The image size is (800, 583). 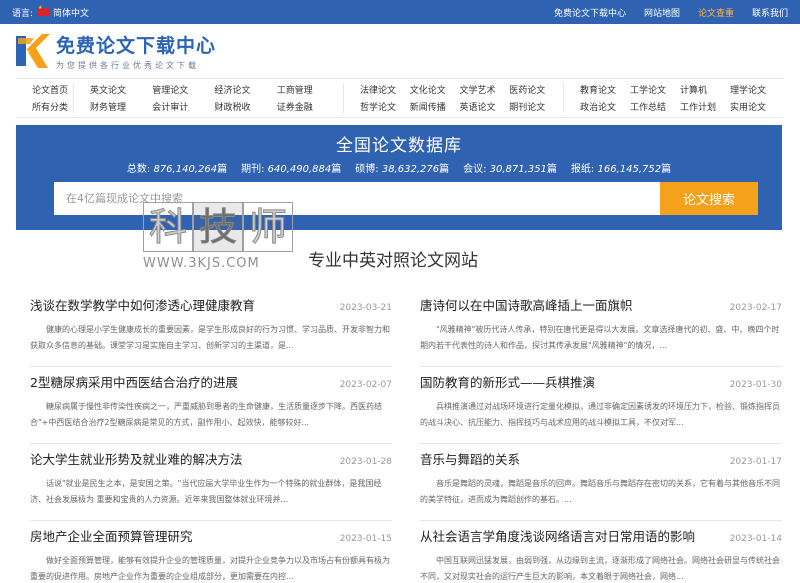 What do you see at coordinates (755, 385) in the screenshot?
I see `article-date: 2023-01-30` at bounding box center [755, 385].